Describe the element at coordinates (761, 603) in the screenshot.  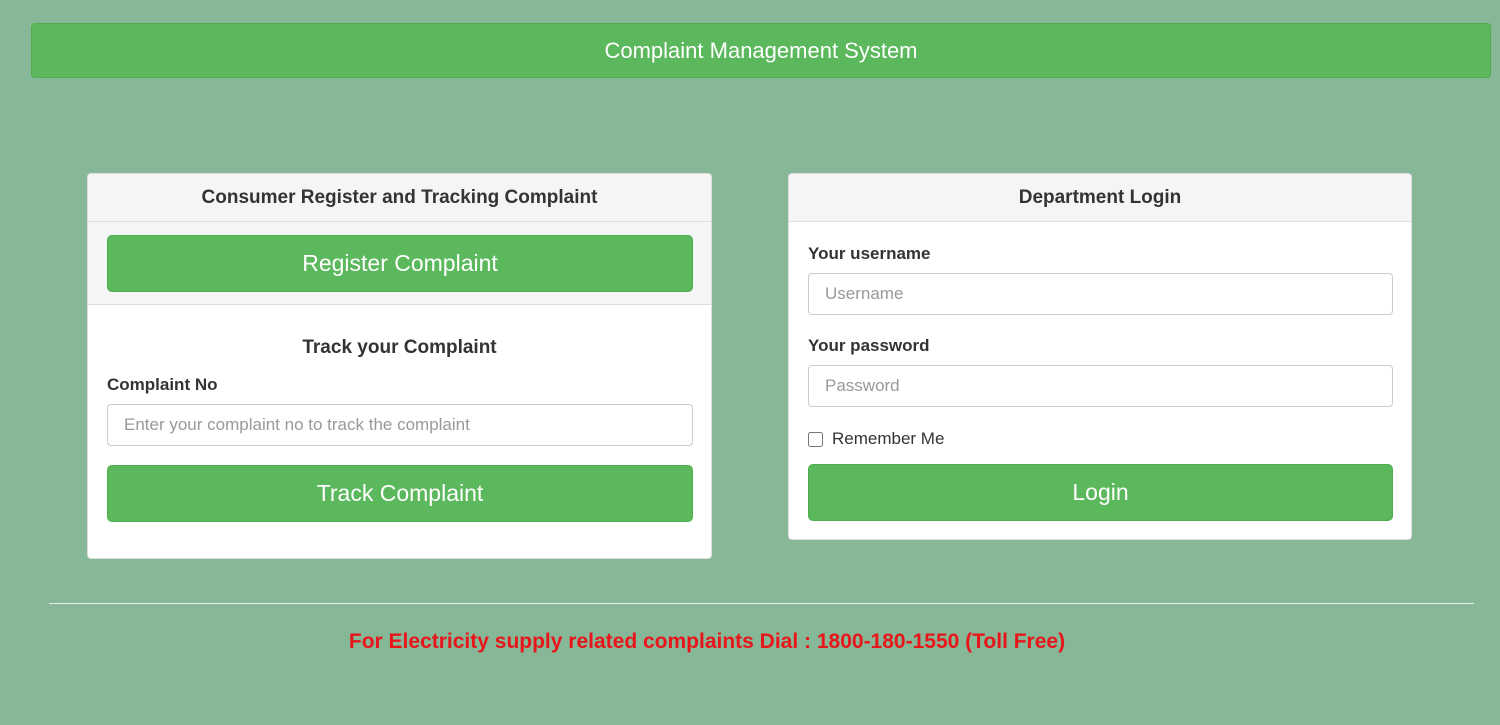
I see `divider` at that location.